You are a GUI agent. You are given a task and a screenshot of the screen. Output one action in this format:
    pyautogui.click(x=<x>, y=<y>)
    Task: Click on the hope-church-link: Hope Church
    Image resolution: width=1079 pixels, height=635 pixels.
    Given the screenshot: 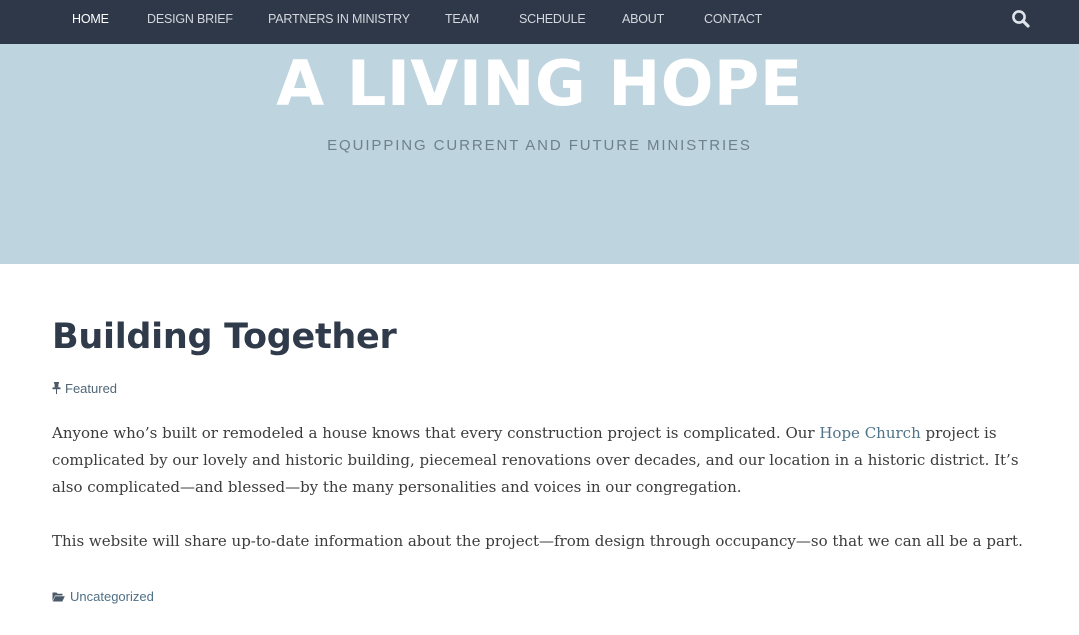 What is the action you would take?
    pyautogui.click(x=869, y=433)
    